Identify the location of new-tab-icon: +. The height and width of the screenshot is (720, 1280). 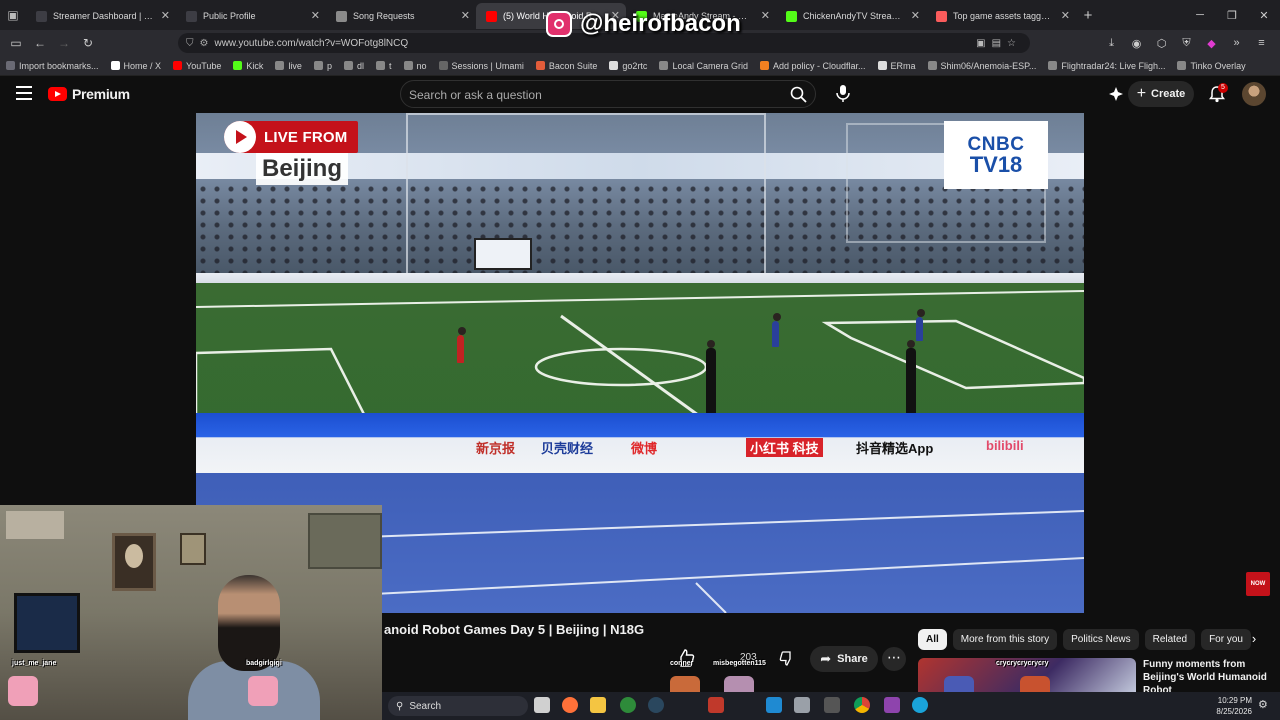
(1088, 15).